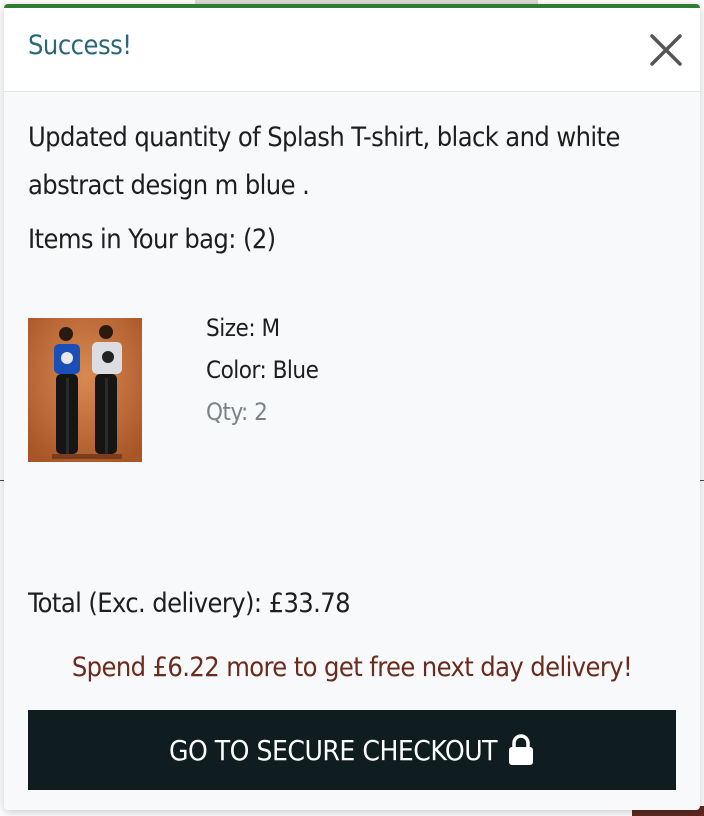 The width and height of the screenshot is (704, 816). I want to click on product-color: Color: Blue, so click(262, 370).